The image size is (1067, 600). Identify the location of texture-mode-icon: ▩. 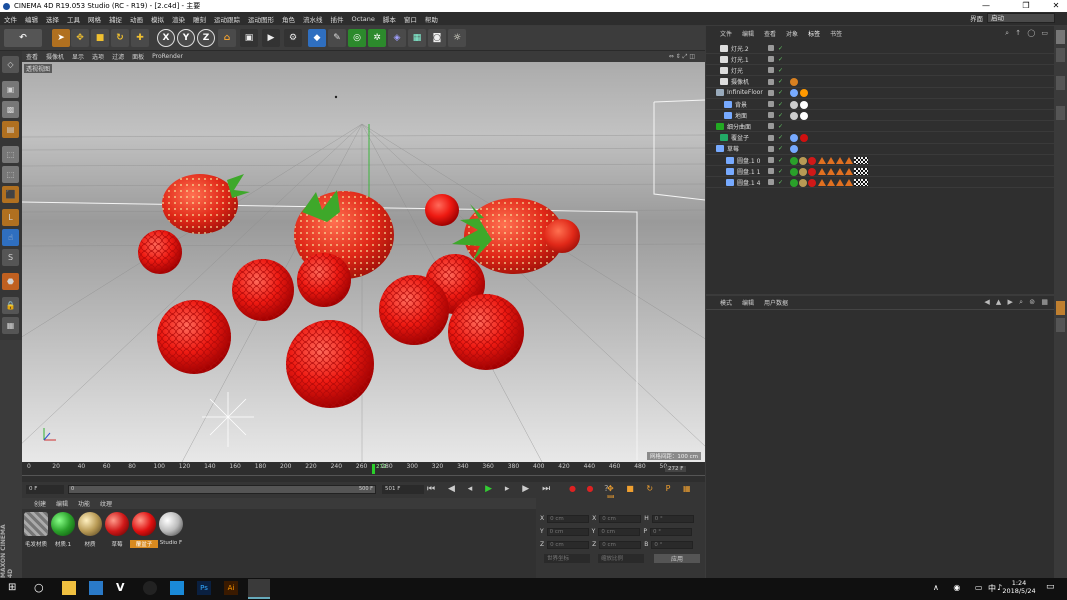
(10, 109).